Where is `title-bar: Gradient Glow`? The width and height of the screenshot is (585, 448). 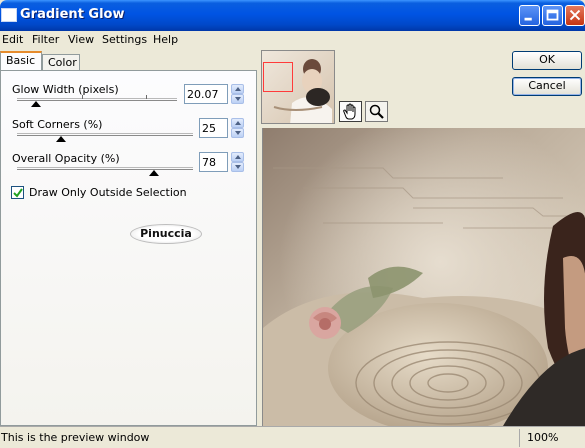 title-bar: Gradient Glow is located at coordinates (292, 15).